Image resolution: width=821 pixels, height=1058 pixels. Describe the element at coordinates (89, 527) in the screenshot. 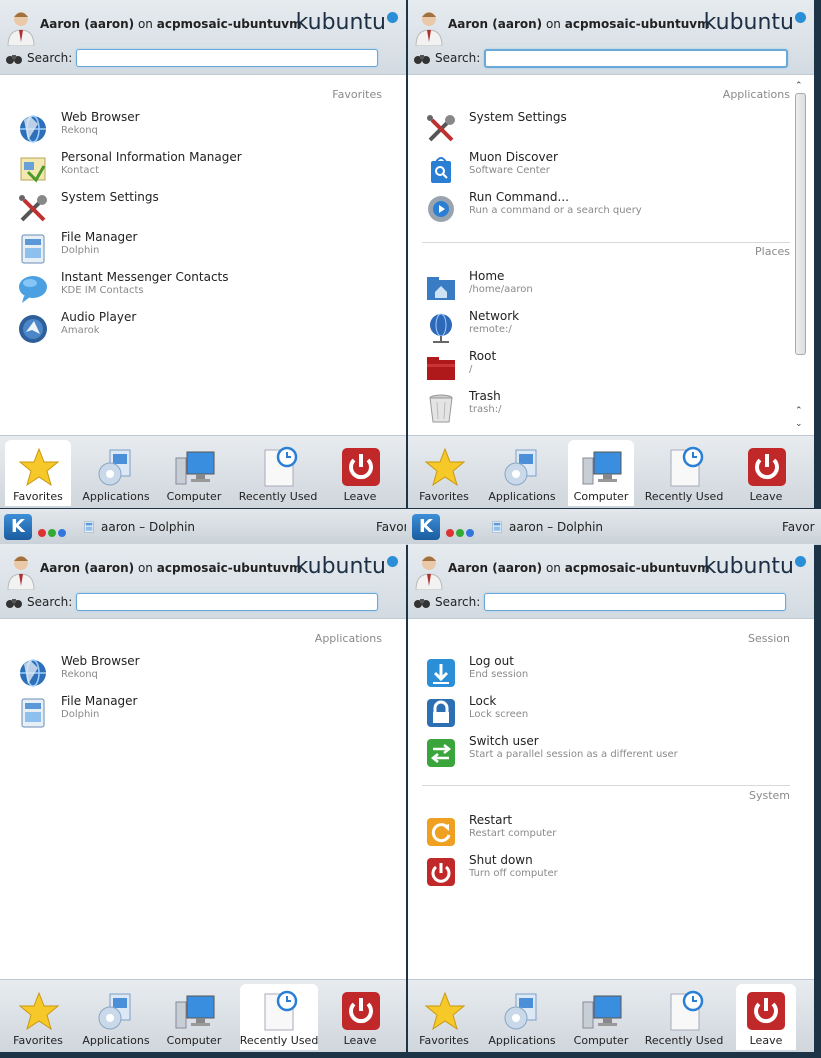

I see `dolphin-icon` at that location.